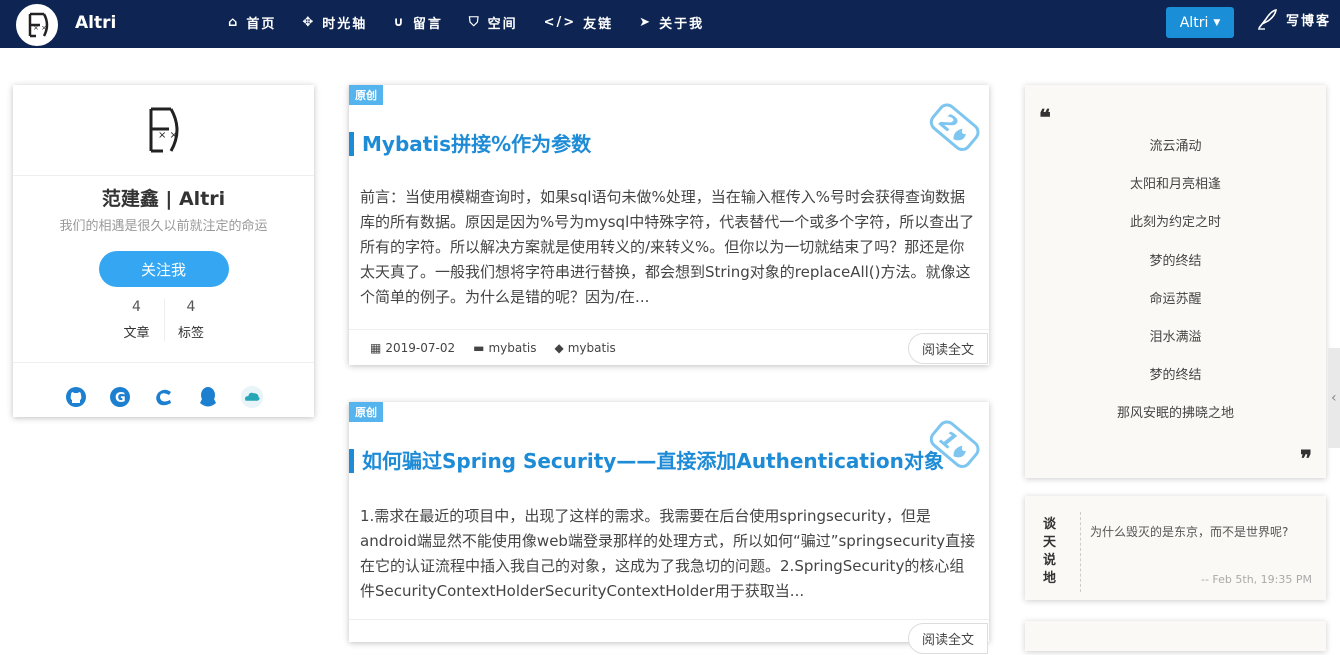 This screenshot has height=655, width=1340. Describe the element at coordinates (579, 22) in the screenshot. I see `nav-links: </> 友链` at that location.